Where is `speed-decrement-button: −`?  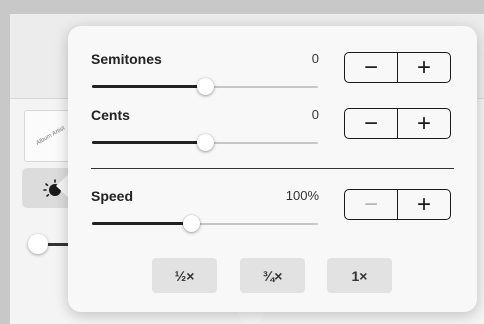 speed-decrement-button: − is located at coordinates (371, 204).